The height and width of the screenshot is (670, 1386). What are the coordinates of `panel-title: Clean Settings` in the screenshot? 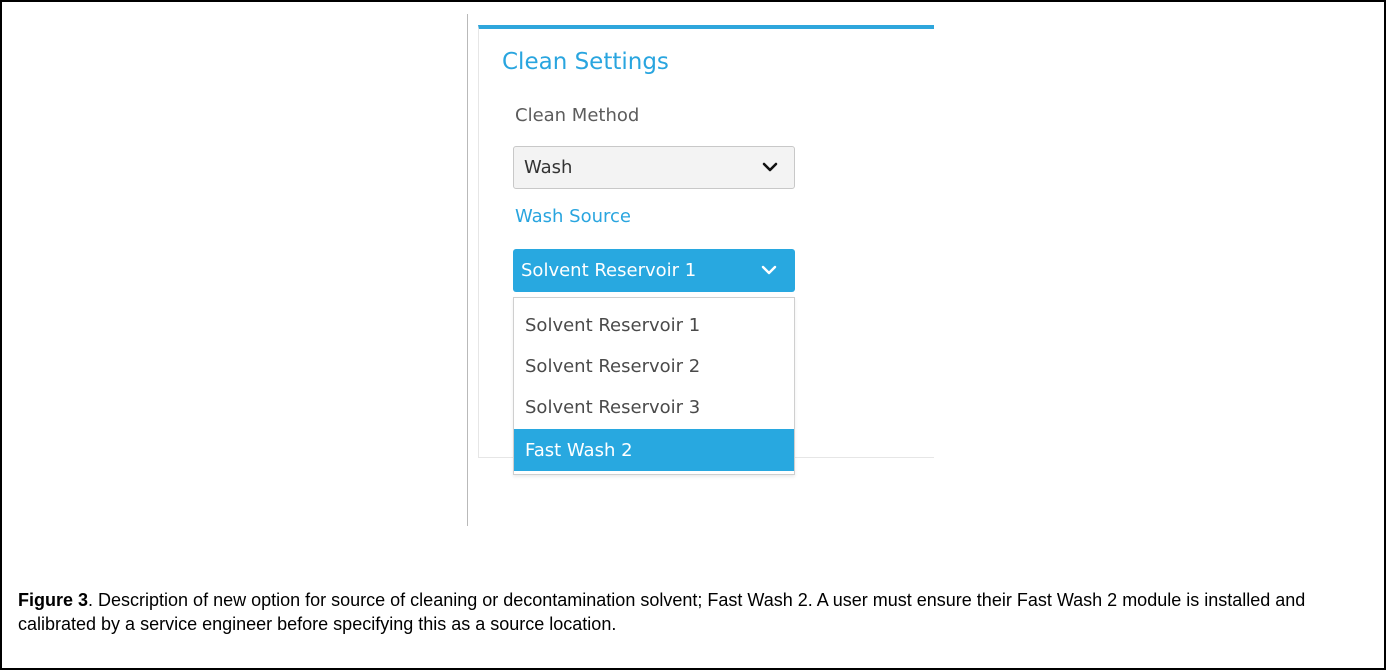 It's located at (585, 62).